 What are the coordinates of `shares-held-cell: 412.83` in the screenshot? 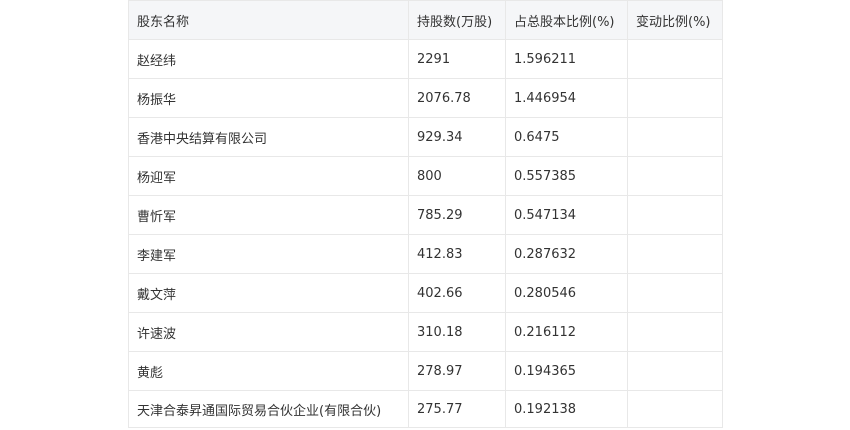 It's located at (457, 254).